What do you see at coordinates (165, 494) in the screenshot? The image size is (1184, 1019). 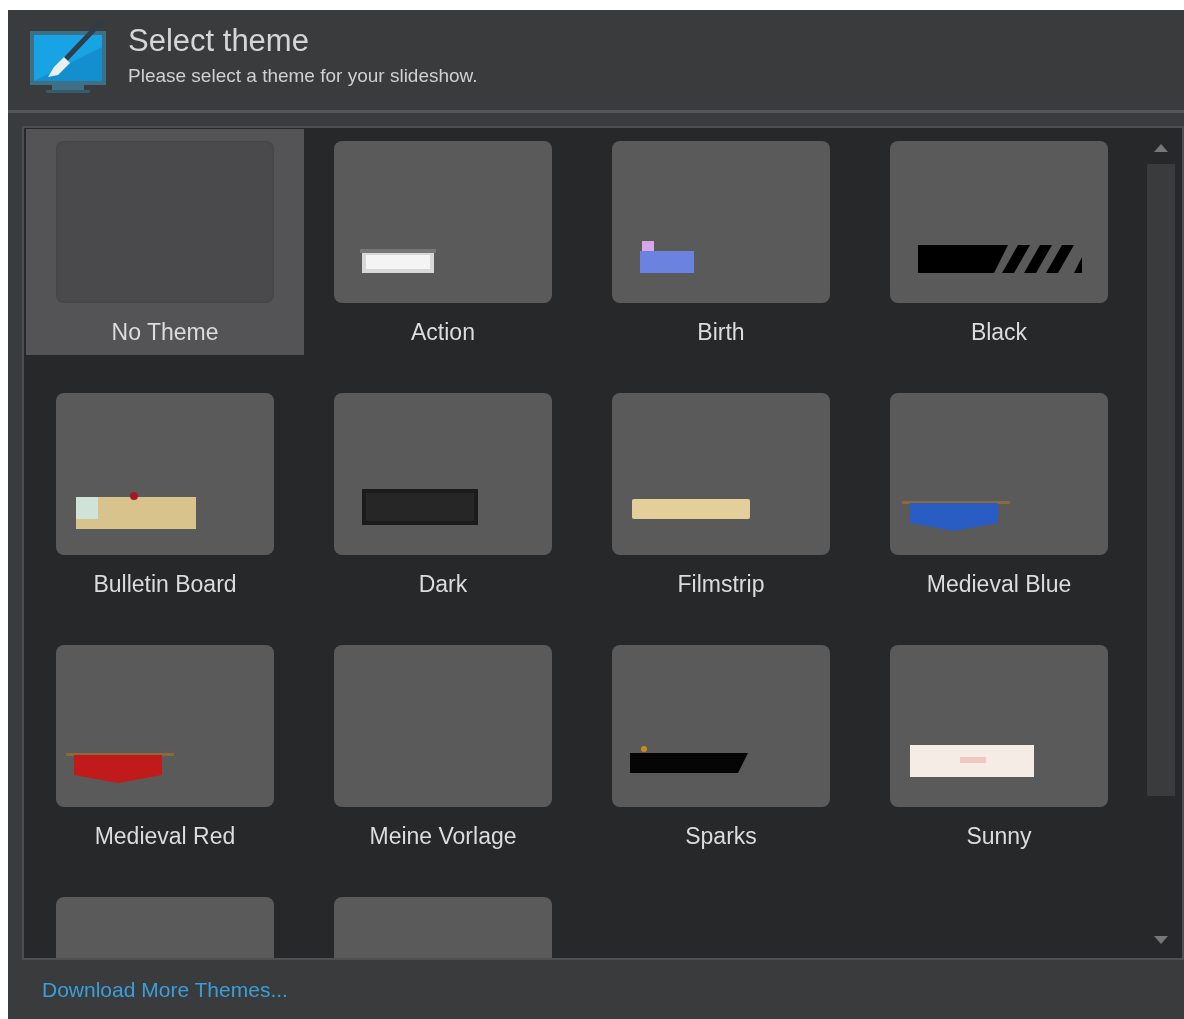 I see `theme-item: Bulletin Board` at bounding box center [165, 494].